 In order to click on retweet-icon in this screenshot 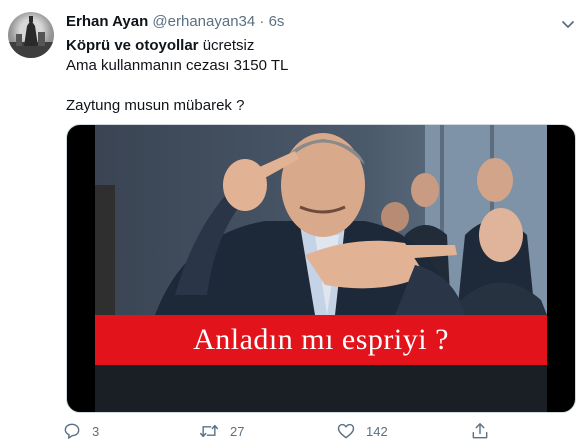, I will do `click(209, 431)`.